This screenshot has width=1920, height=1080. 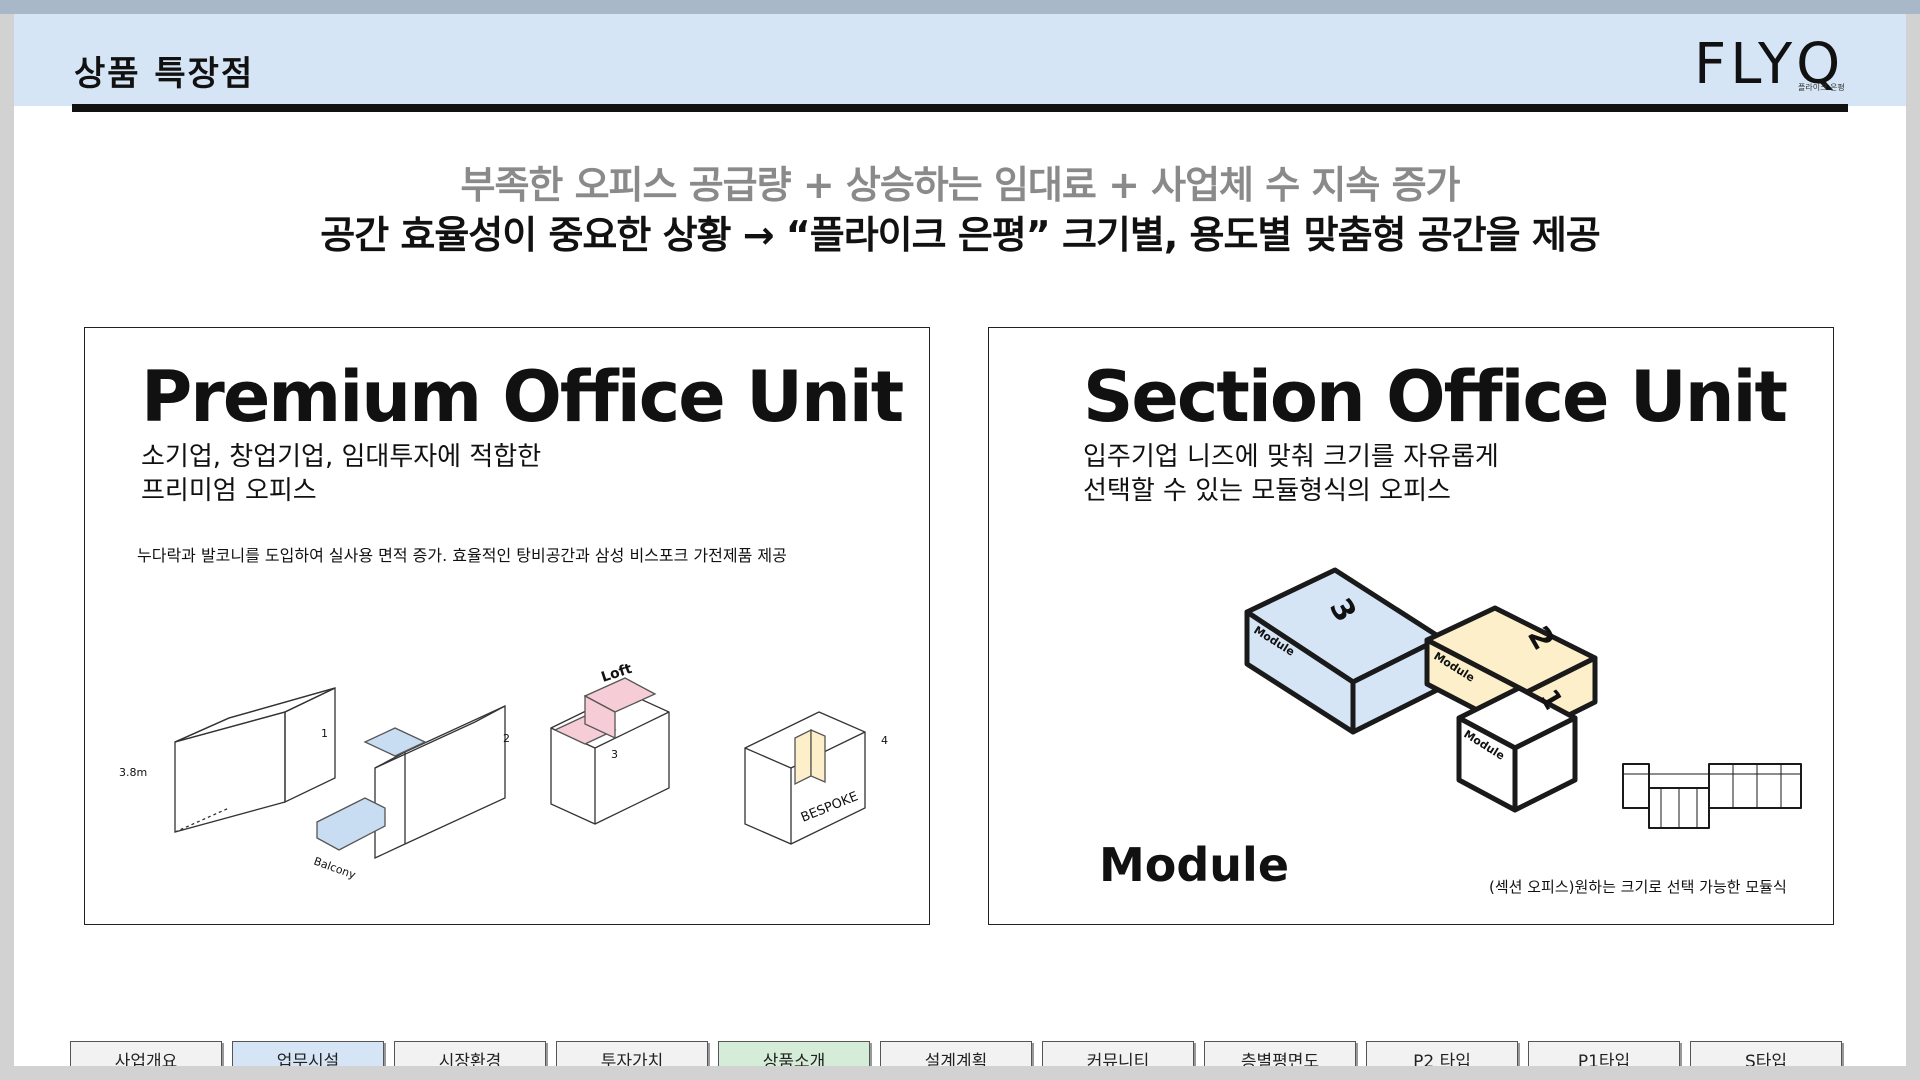 I want to click on nav-tab-5: 상품소개, so click(x=794, y=1053).